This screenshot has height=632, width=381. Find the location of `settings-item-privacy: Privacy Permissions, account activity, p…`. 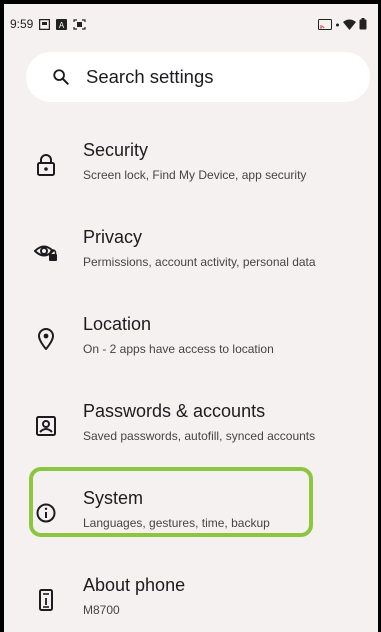

settings-item-privacy: Privacy Permissions, account activity, p… is located at coordinates (170, 253).